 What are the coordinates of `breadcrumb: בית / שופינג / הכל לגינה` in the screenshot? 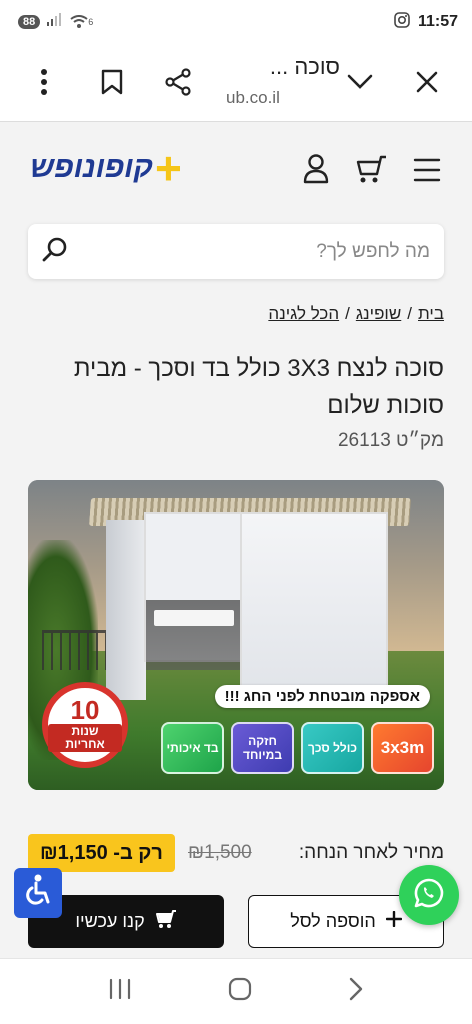 It's located at (356, 314).